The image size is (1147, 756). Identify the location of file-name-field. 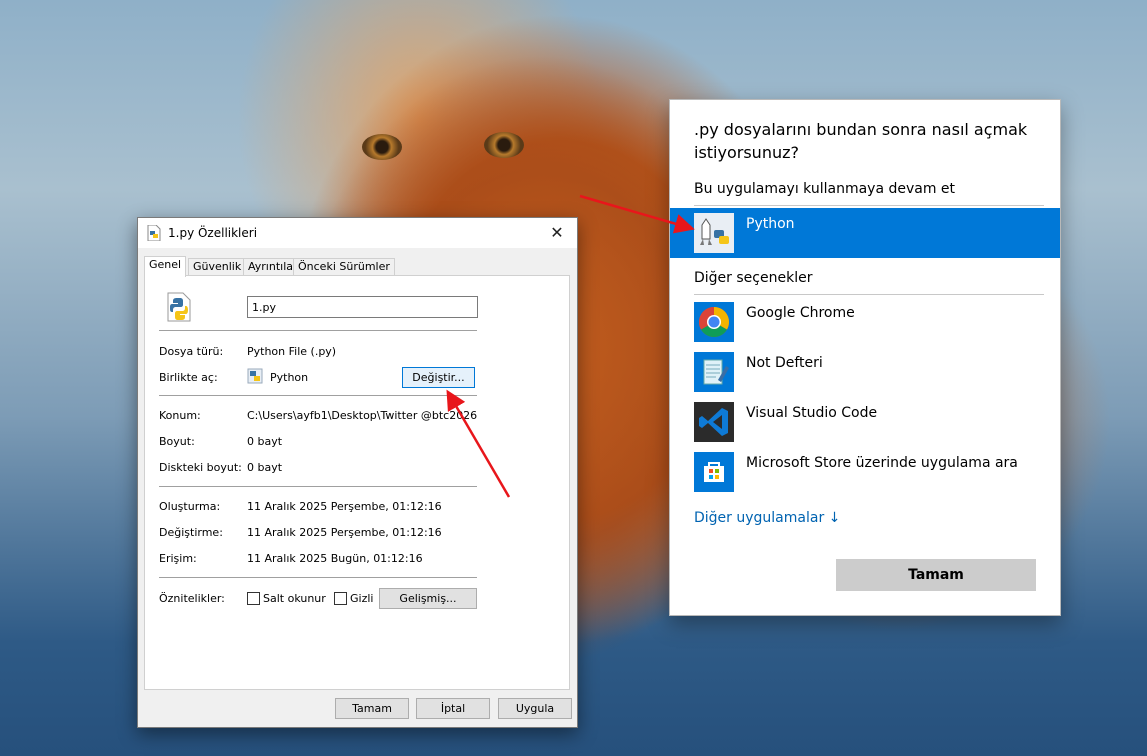
(362, 307).